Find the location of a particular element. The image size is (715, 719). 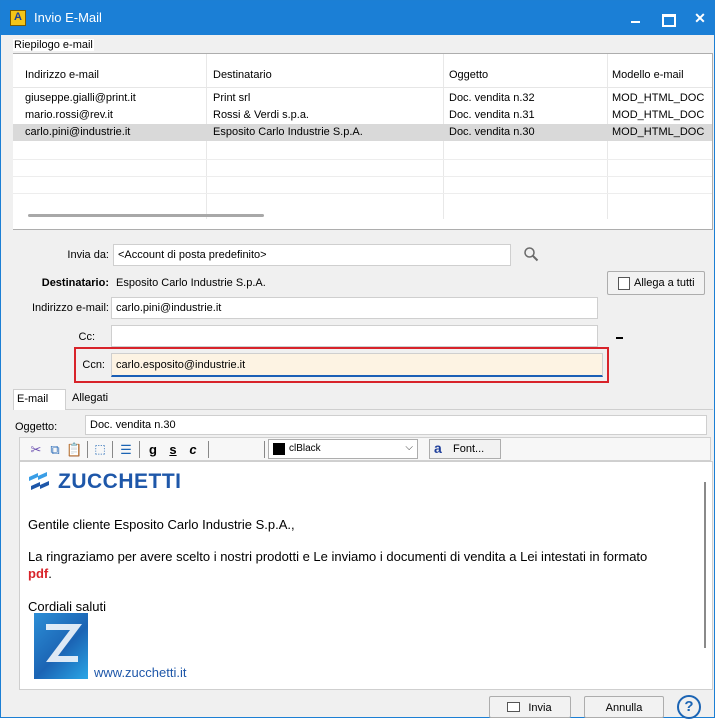

z-logo-icon is located at coordinates (64, 643).